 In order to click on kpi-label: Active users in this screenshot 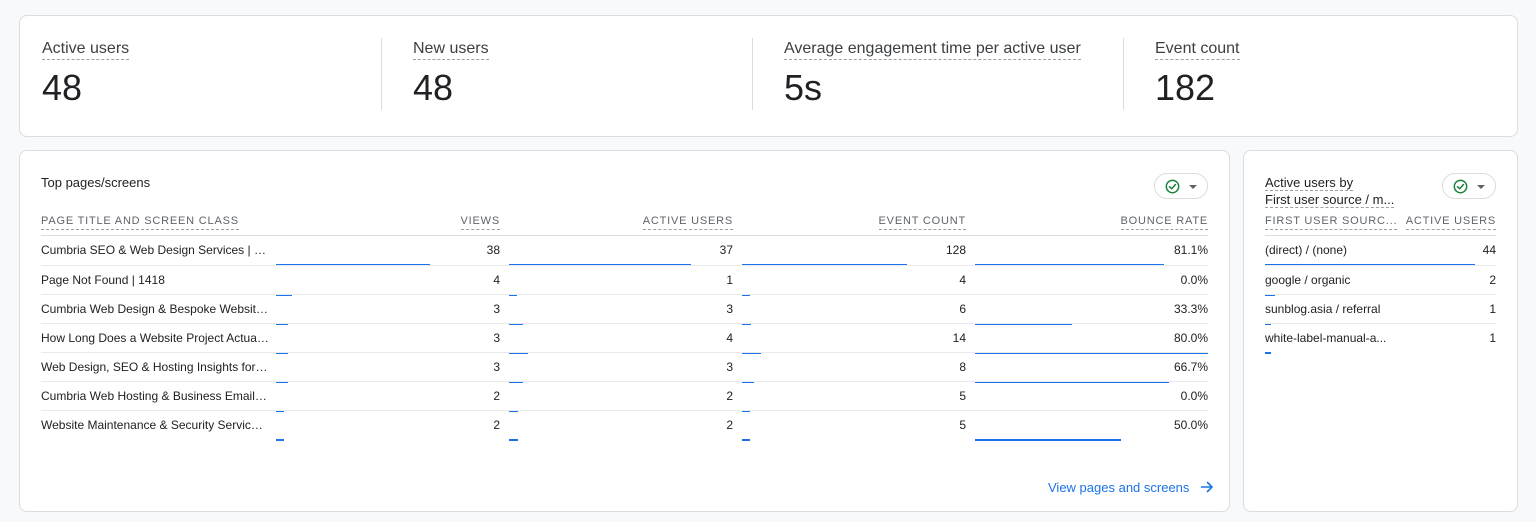, I will do `click(86, 50)`.